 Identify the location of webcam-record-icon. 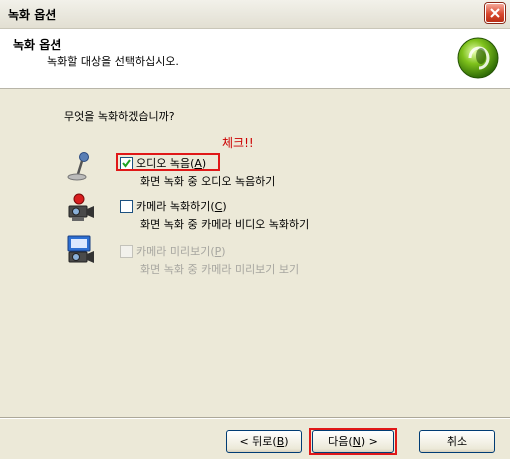
(81, 207).